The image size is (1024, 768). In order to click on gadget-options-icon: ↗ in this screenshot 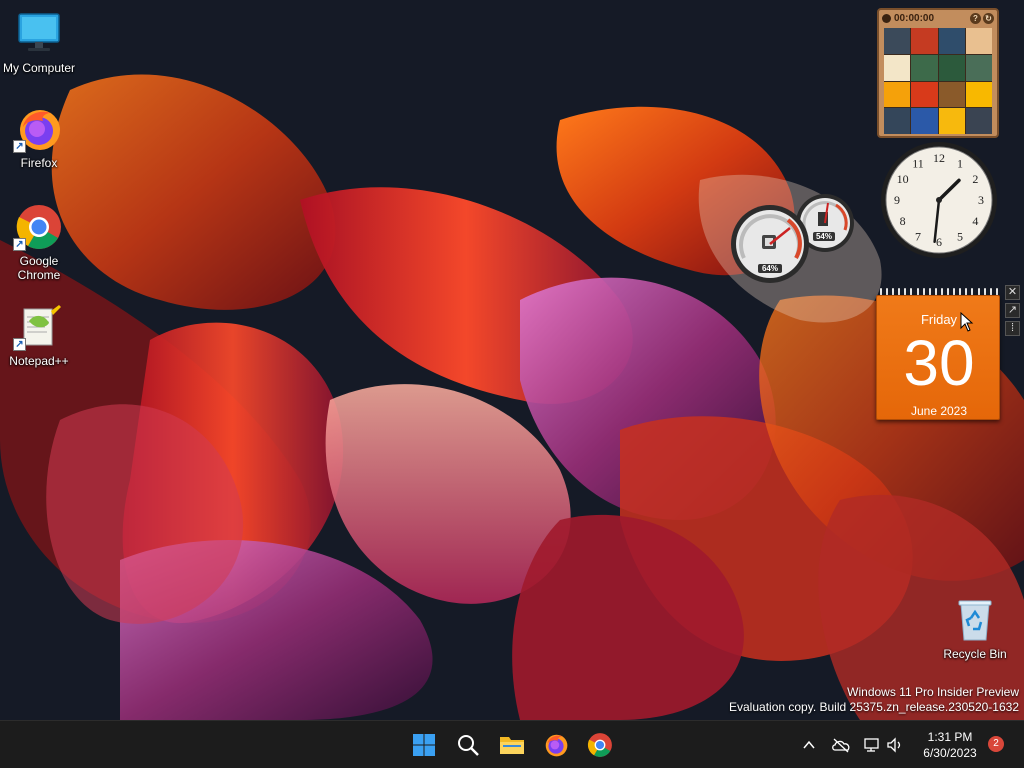, I will do `click(1012, 310)`.